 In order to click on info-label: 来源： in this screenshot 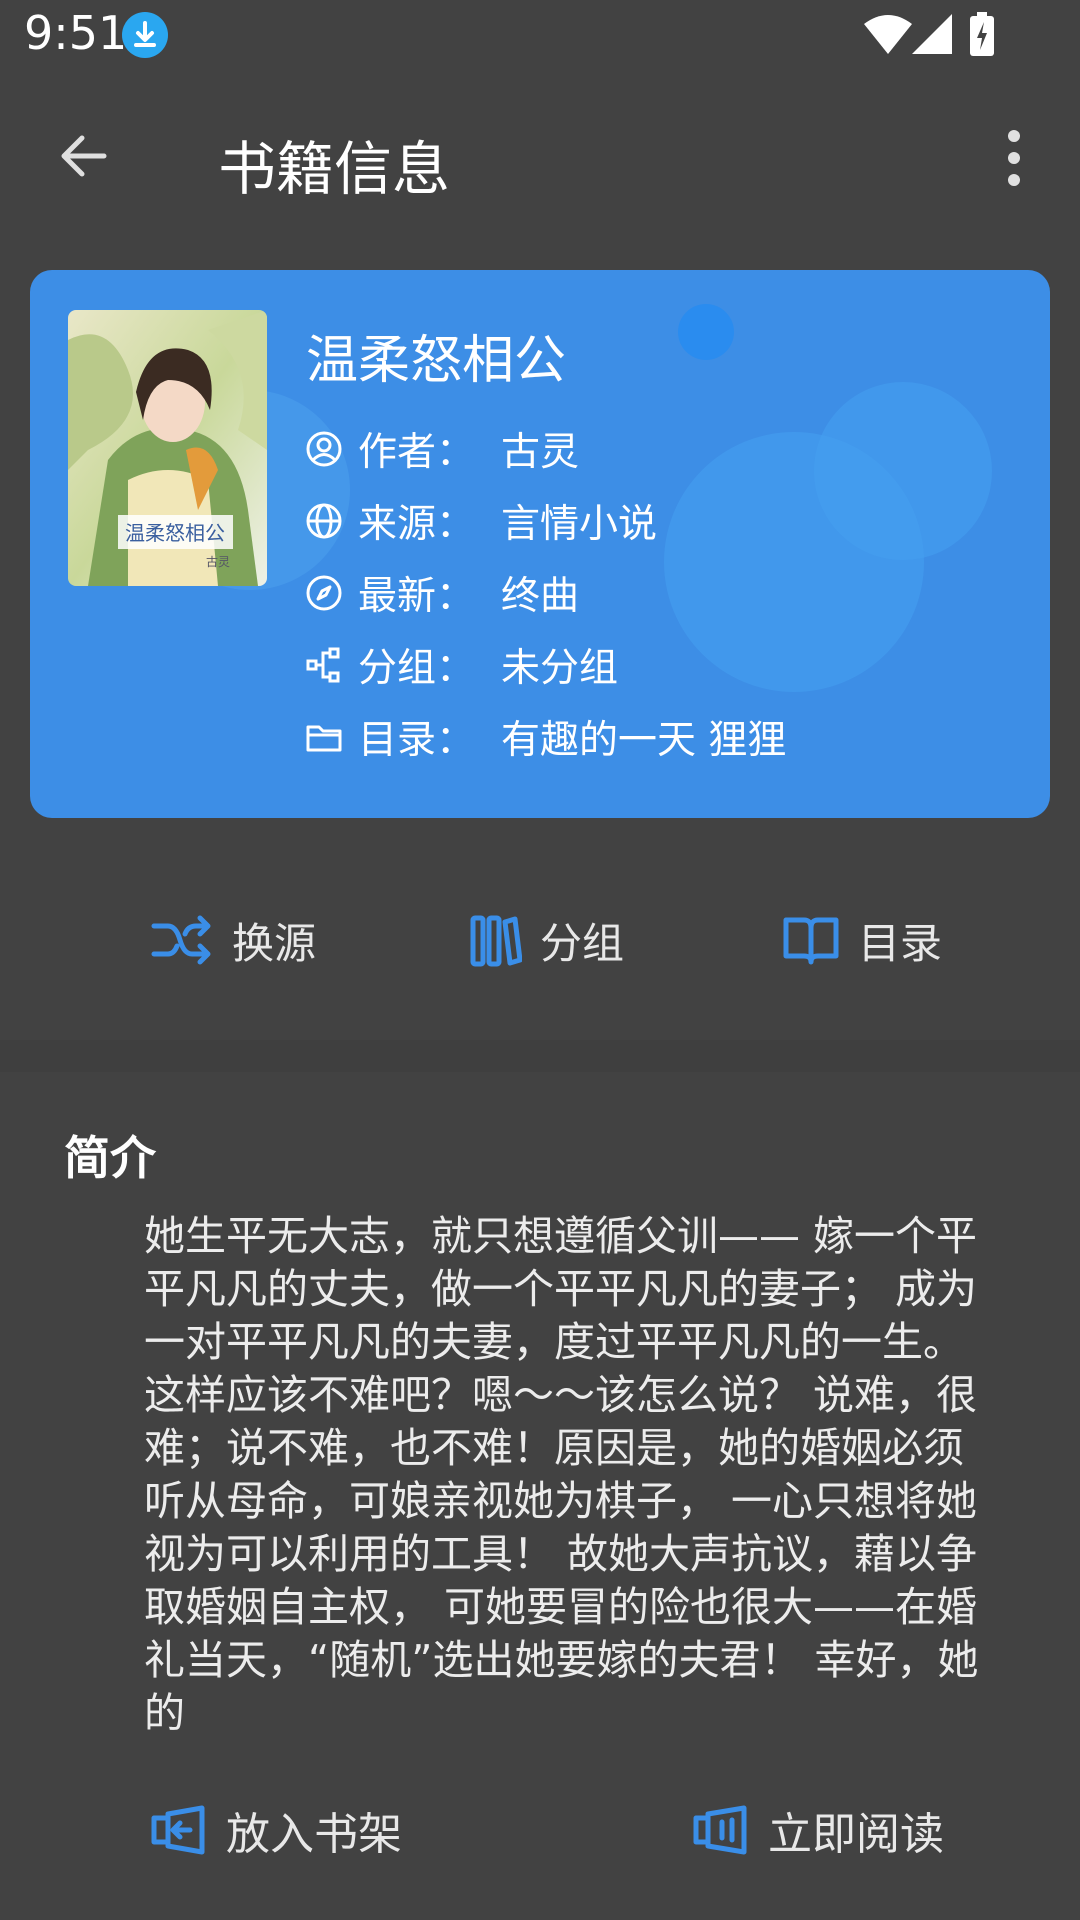, I will do `click(417, 524)`.